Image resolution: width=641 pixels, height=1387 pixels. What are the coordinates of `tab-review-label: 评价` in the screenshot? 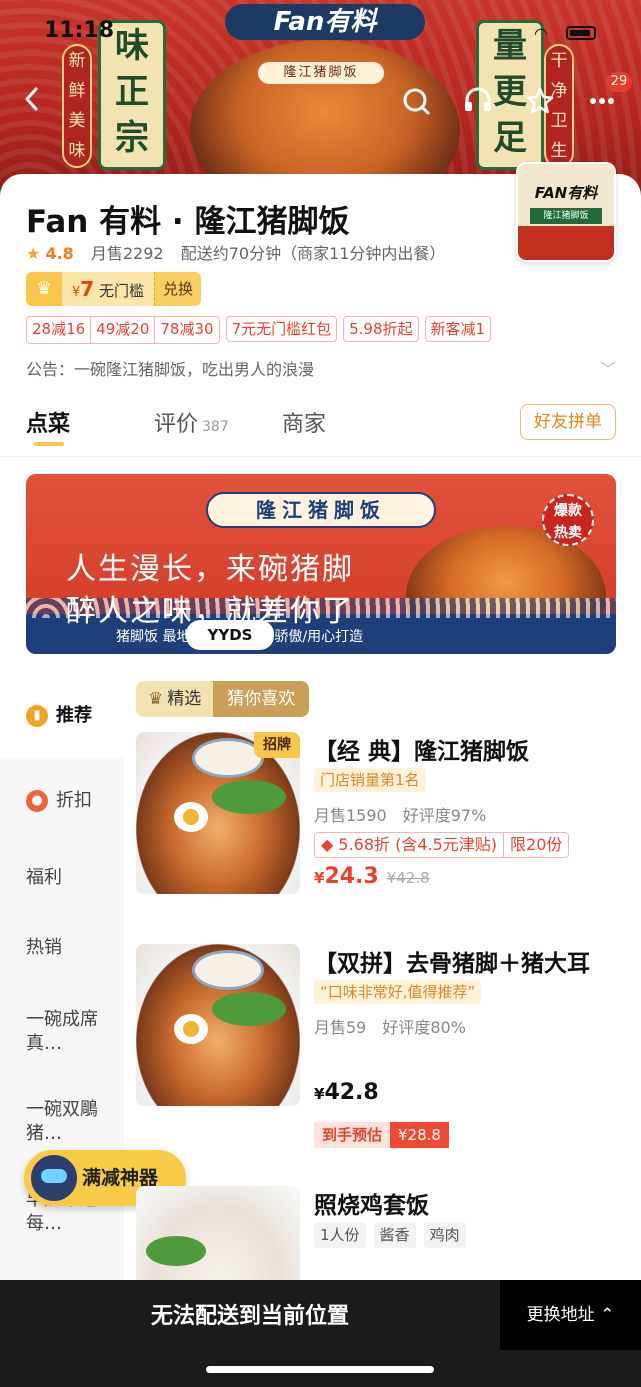 It's located at (176, 424).